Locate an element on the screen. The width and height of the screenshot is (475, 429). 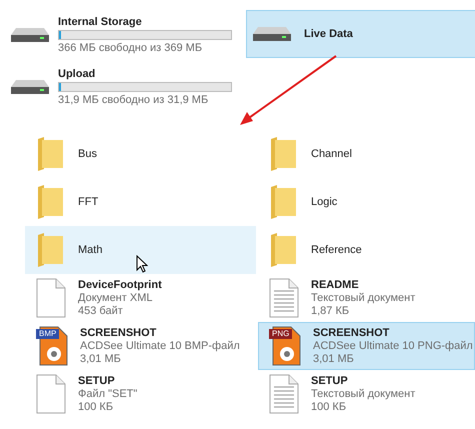
file-item: SETUP Текстовый документ 100 КБ is located at coordinates (366, 394).